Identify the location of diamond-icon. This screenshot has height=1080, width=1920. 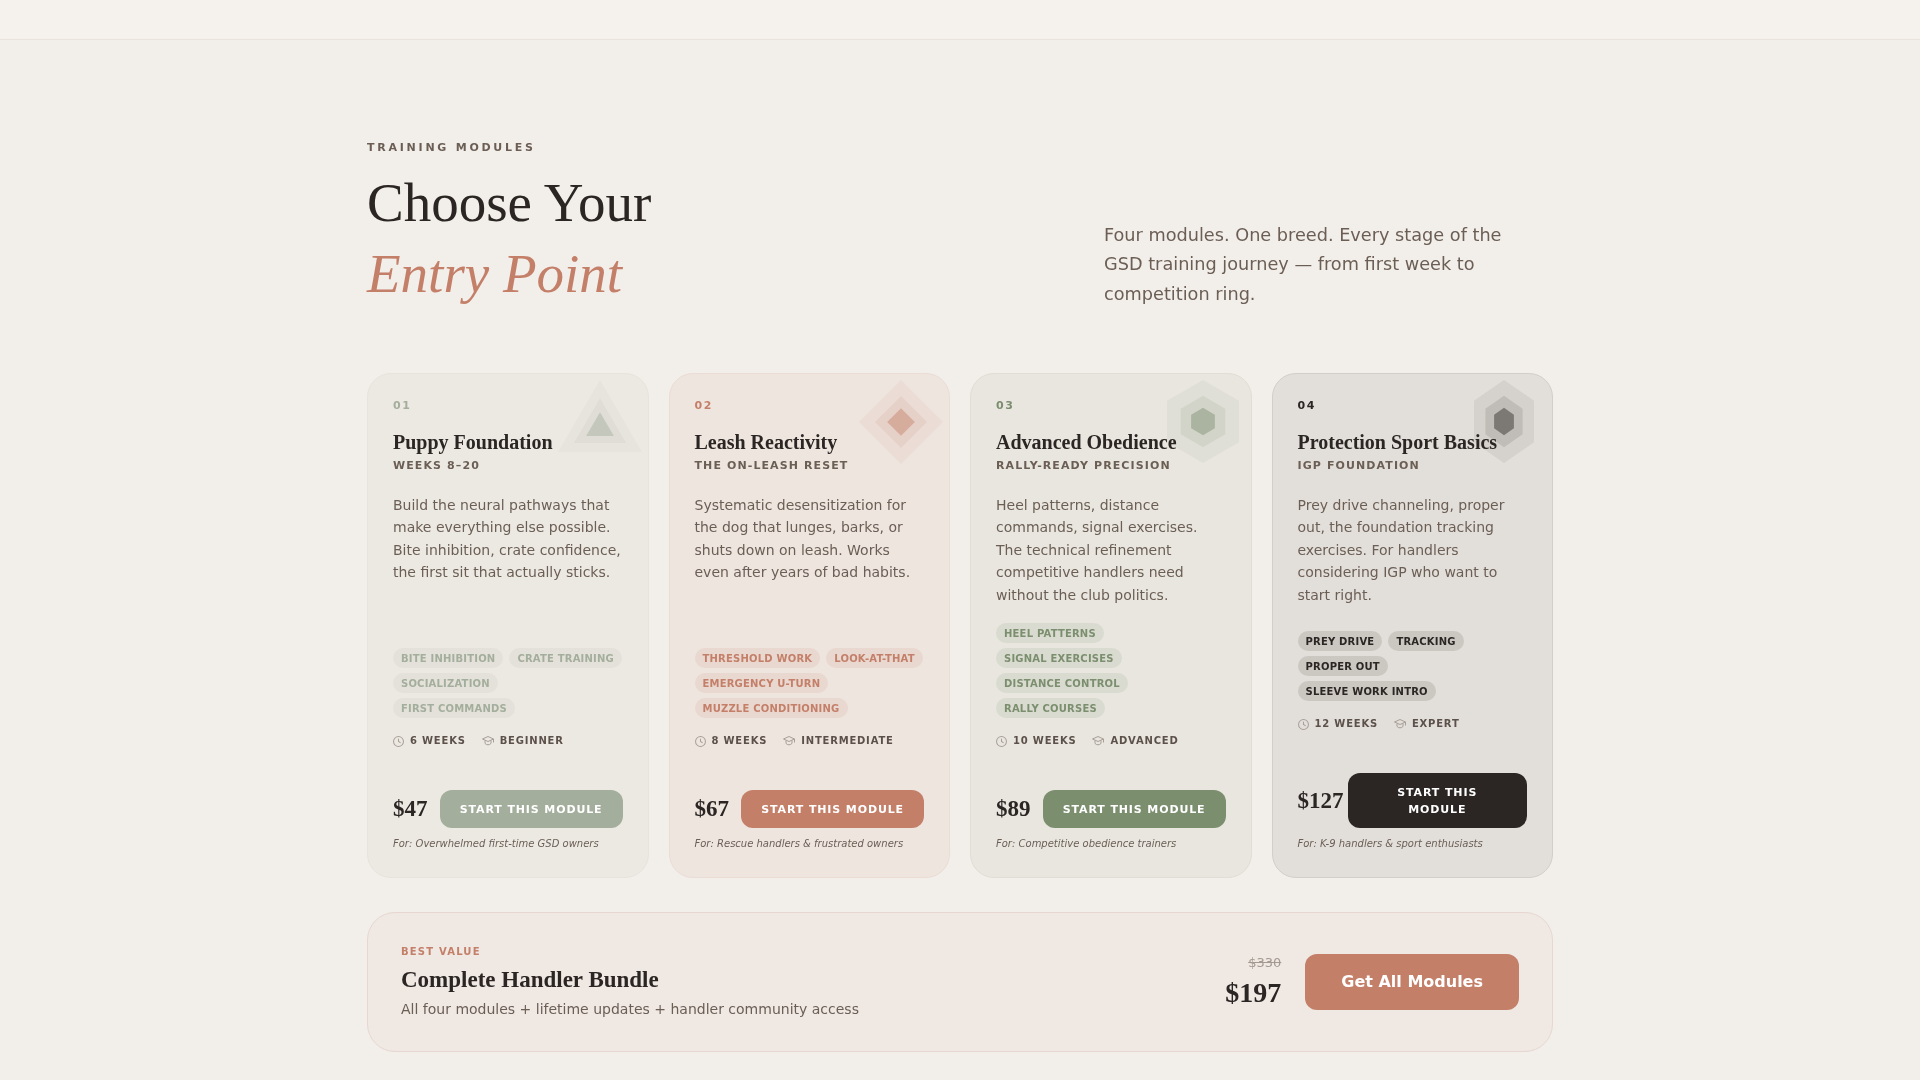
(901, 422).